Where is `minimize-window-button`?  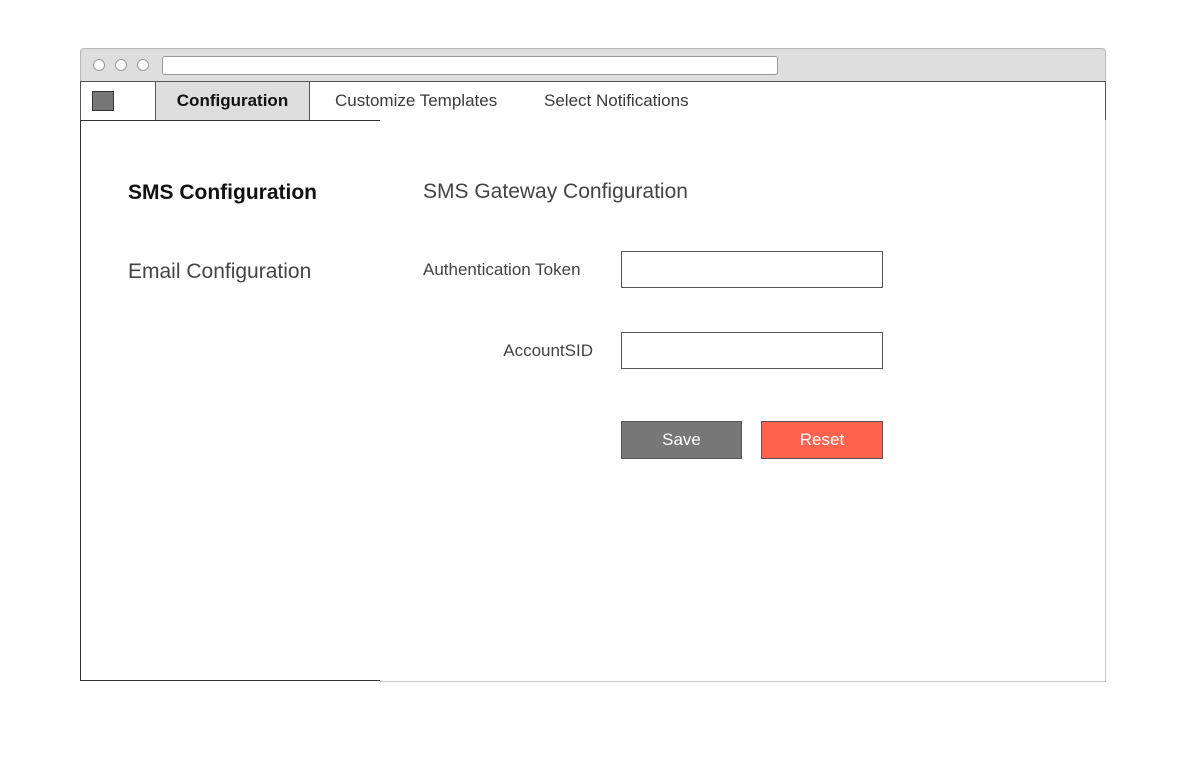
minimize-window-button is located at coordinates (121, 65).